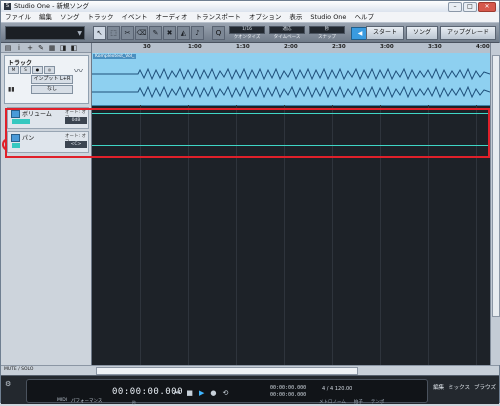 The image size is (500, 406). What do you see at coordinates (384, 33) in the screenshot?
I see `start-page-button: スタート` at bounding box center [384, 33].